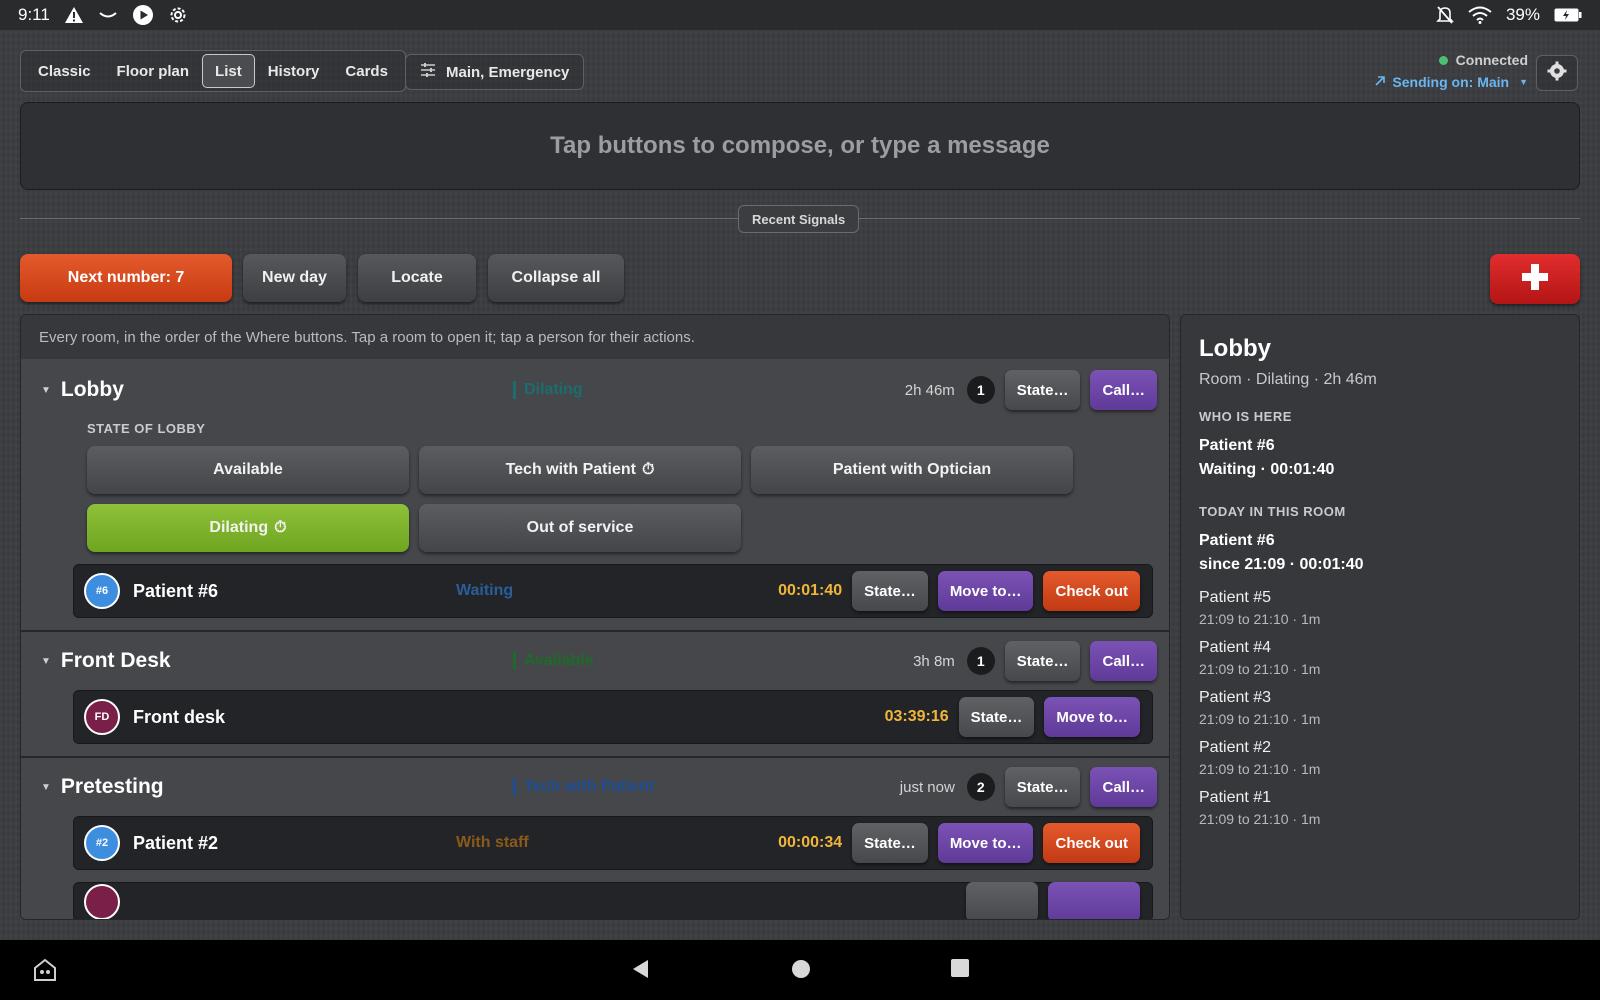 The height and width of the screenshot is (1000, 1600). Describe the element at coordinates (916, 716) in the screenshot. I see `person-timer: 03:39:16` at that location.